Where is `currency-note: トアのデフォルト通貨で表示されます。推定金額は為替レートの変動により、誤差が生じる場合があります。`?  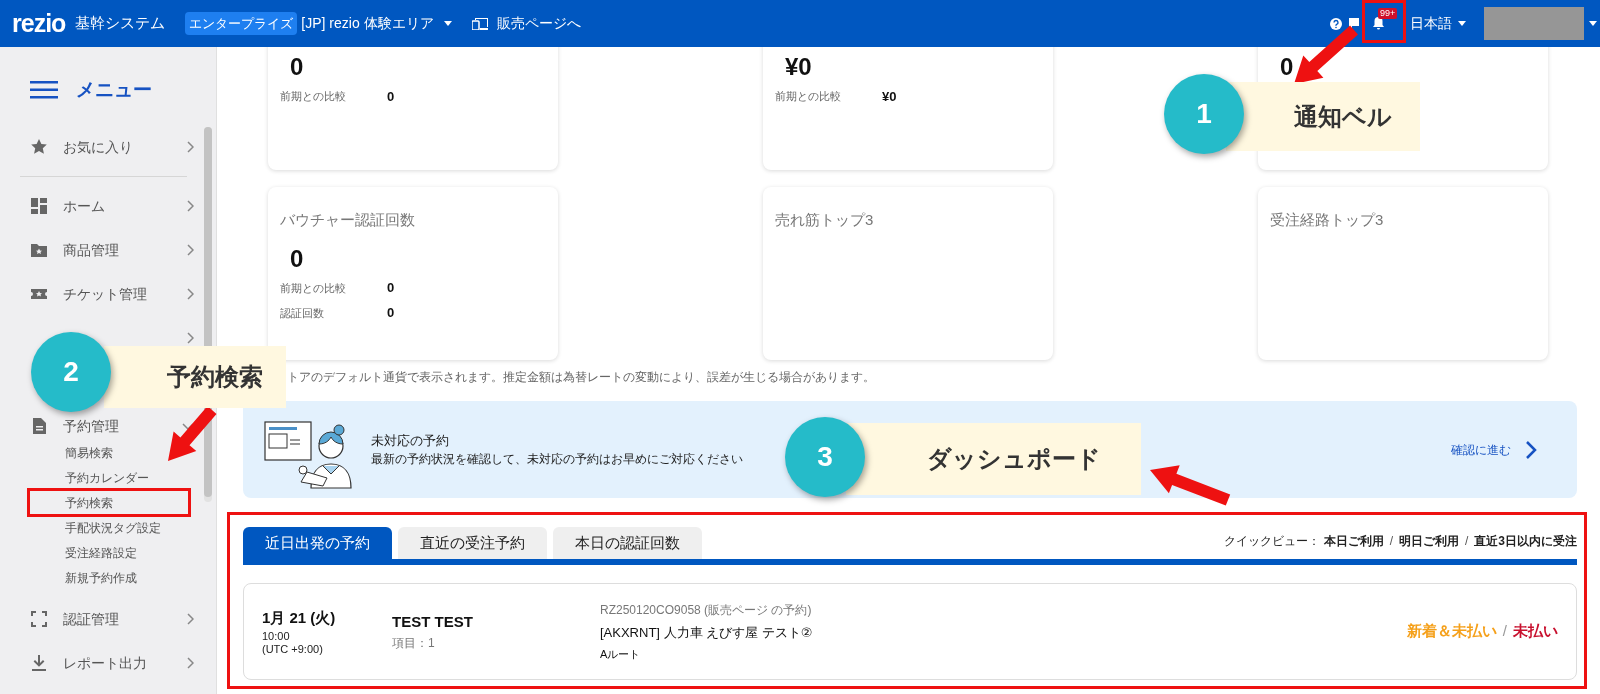
currency-note: トアのデフォルト通貨で表示されます。推定金額は為替レートの変動により、誤差が生じる場合があります。 is located at coordinates (581, 377).